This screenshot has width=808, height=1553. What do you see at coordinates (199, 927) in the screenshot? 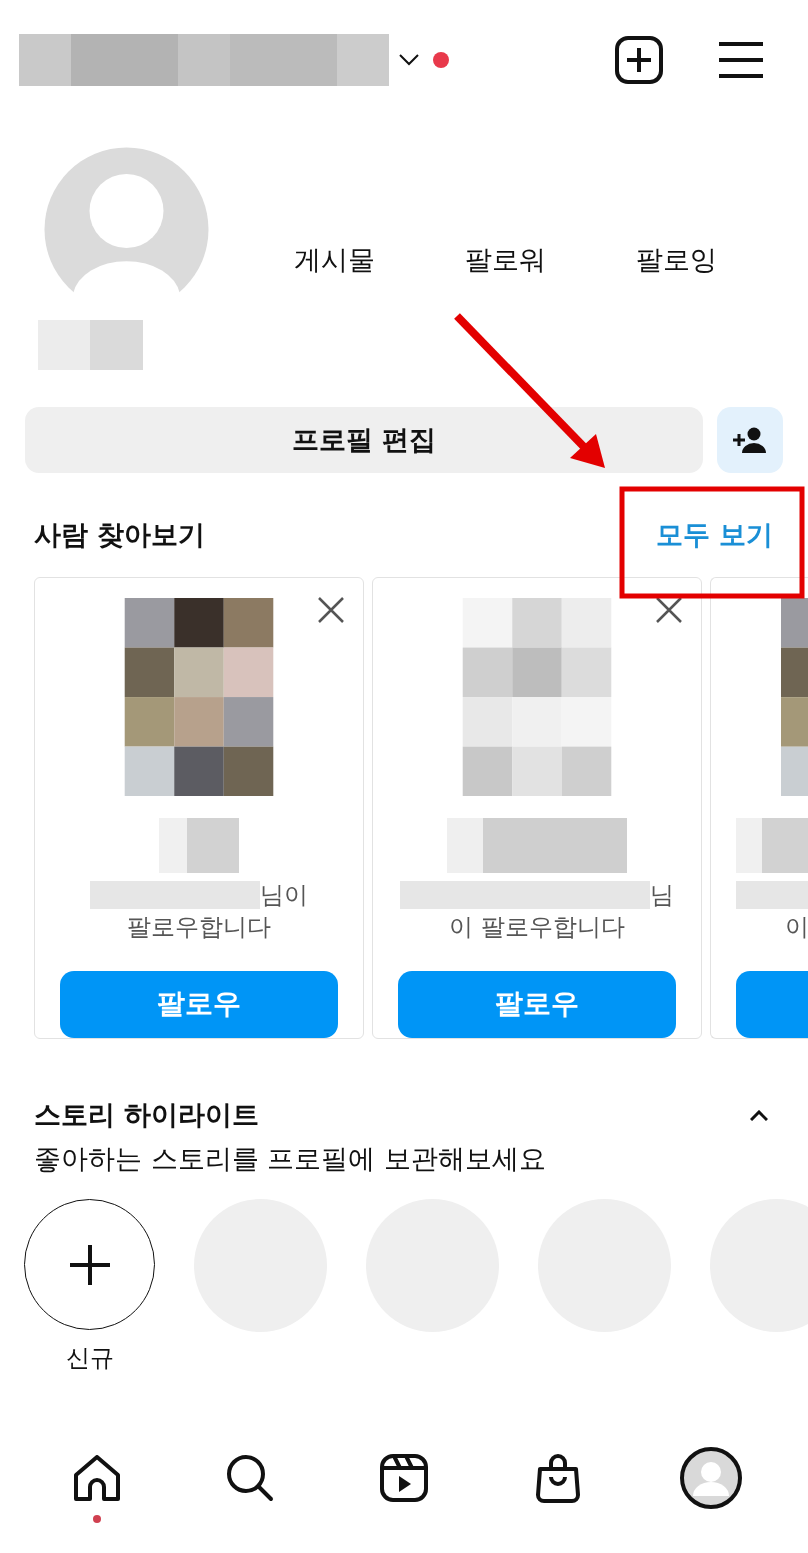
I see `mutual-text: 팔로우합니다` at bounding box center [199, 927].